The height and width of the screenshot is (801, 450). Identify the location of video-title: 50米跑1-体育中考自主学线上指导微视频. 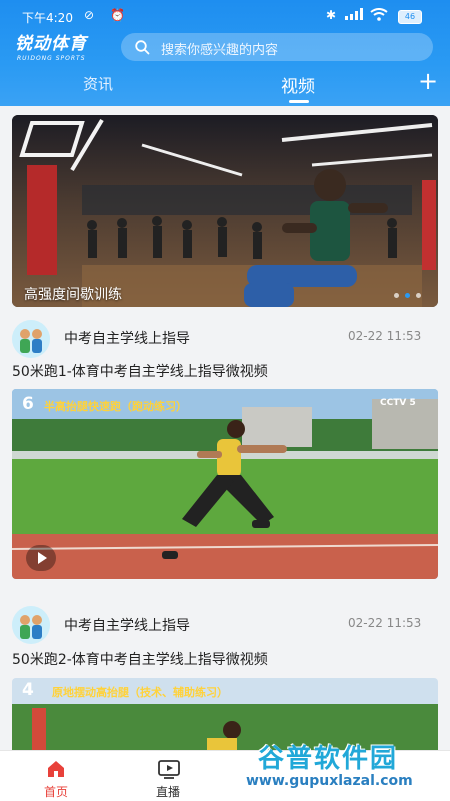
(140, 371).